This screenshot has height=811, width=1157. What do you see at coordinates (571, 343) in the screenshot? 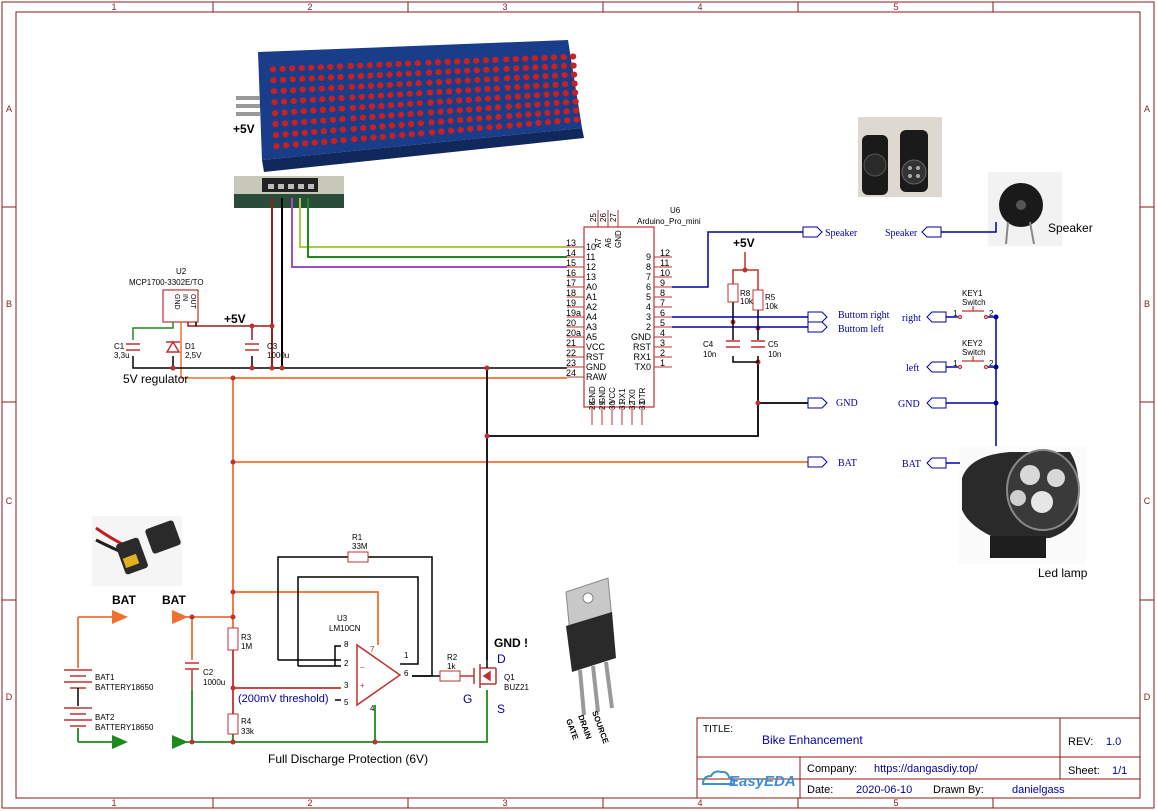
I see `arduino-pin-num: 21` at bounding box center [571, 343].